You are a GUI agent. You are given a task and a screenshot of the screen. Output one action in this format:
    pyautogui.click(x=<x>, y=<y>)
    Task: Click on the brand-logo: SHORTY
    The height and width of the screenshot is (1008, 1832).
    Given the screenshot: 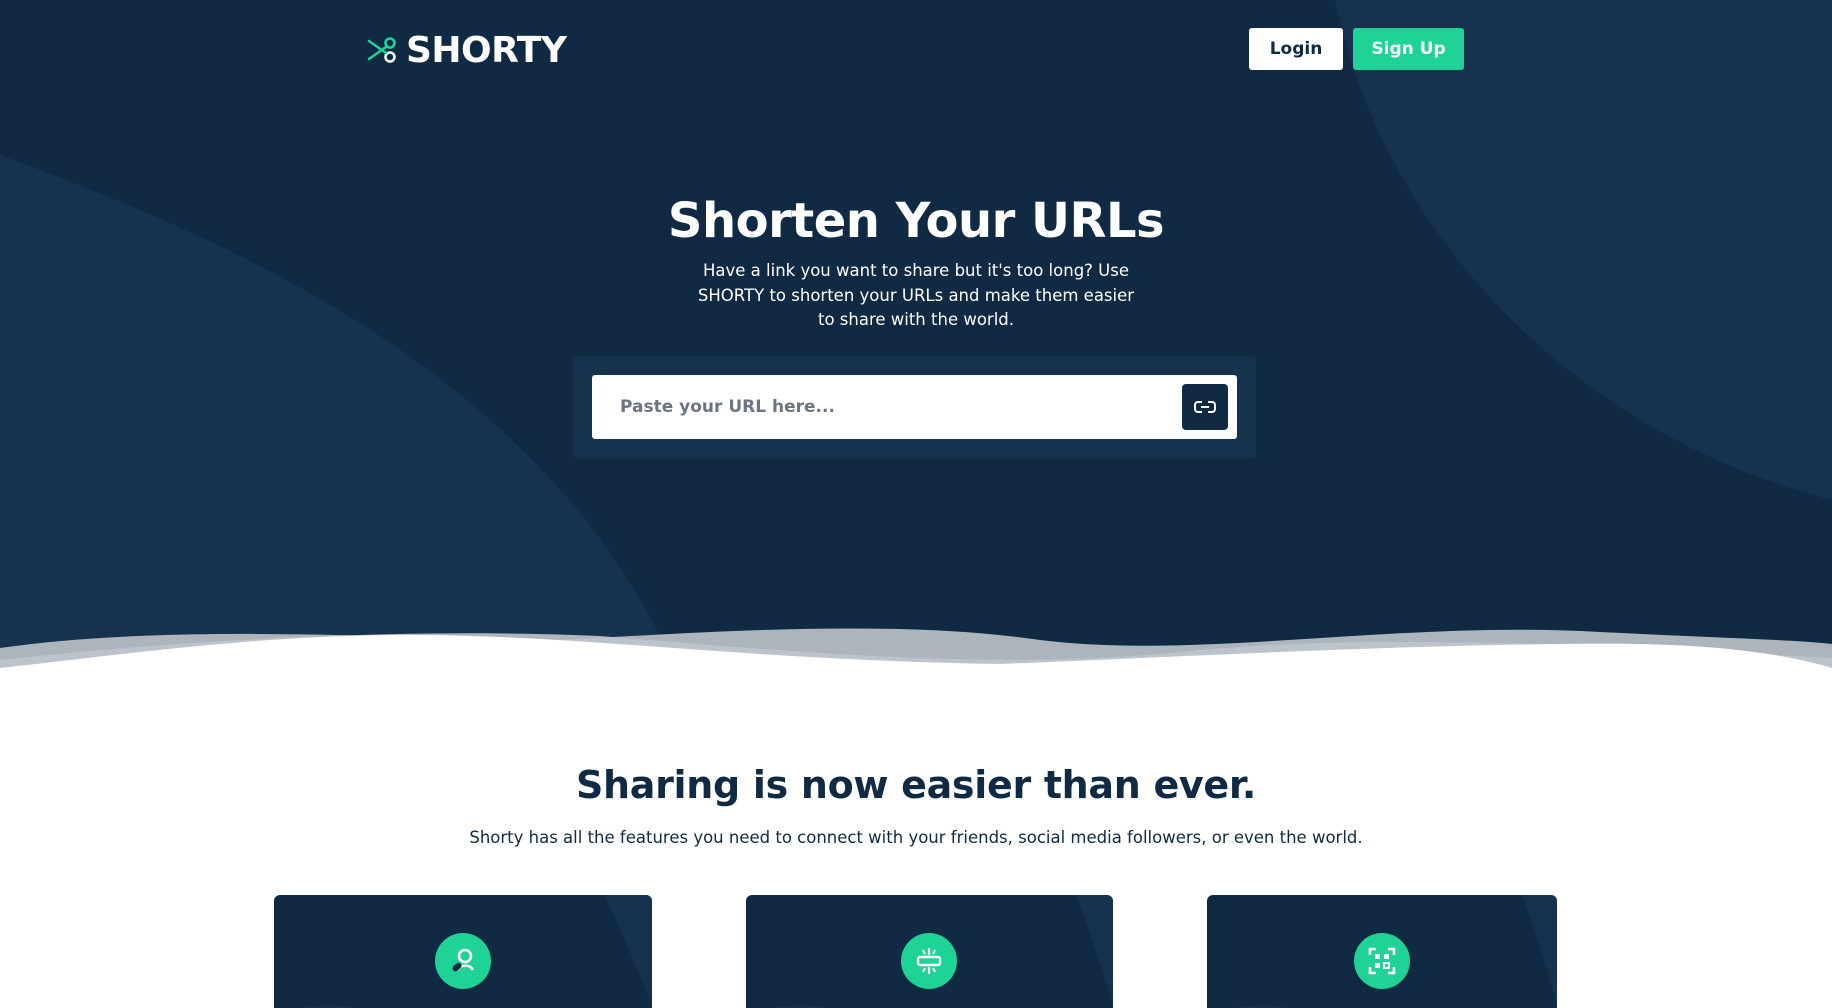 What is the action you would take?
    pyautogui.click(x=466, y=50)
    